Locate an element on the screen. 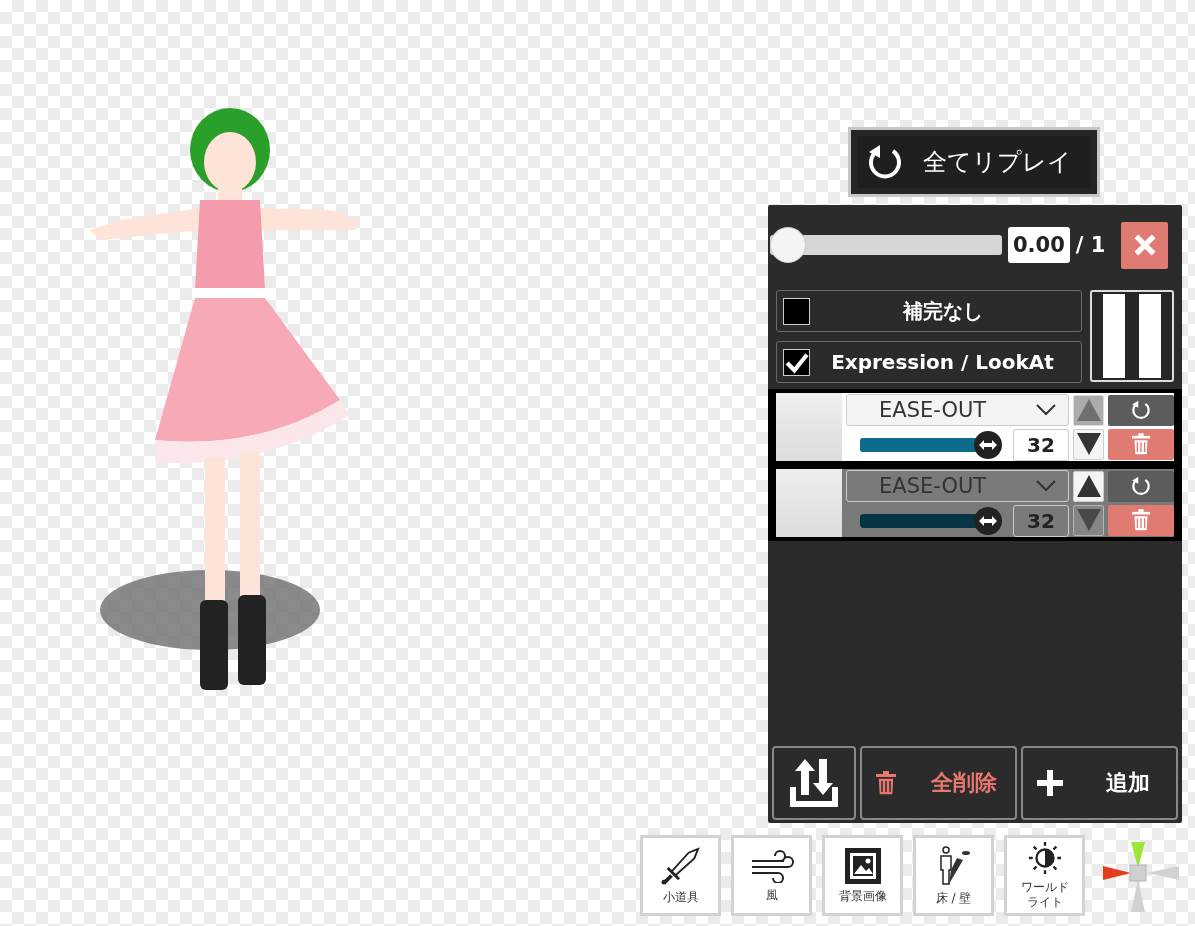  move-down-button is located at coordinates (1088, 444).